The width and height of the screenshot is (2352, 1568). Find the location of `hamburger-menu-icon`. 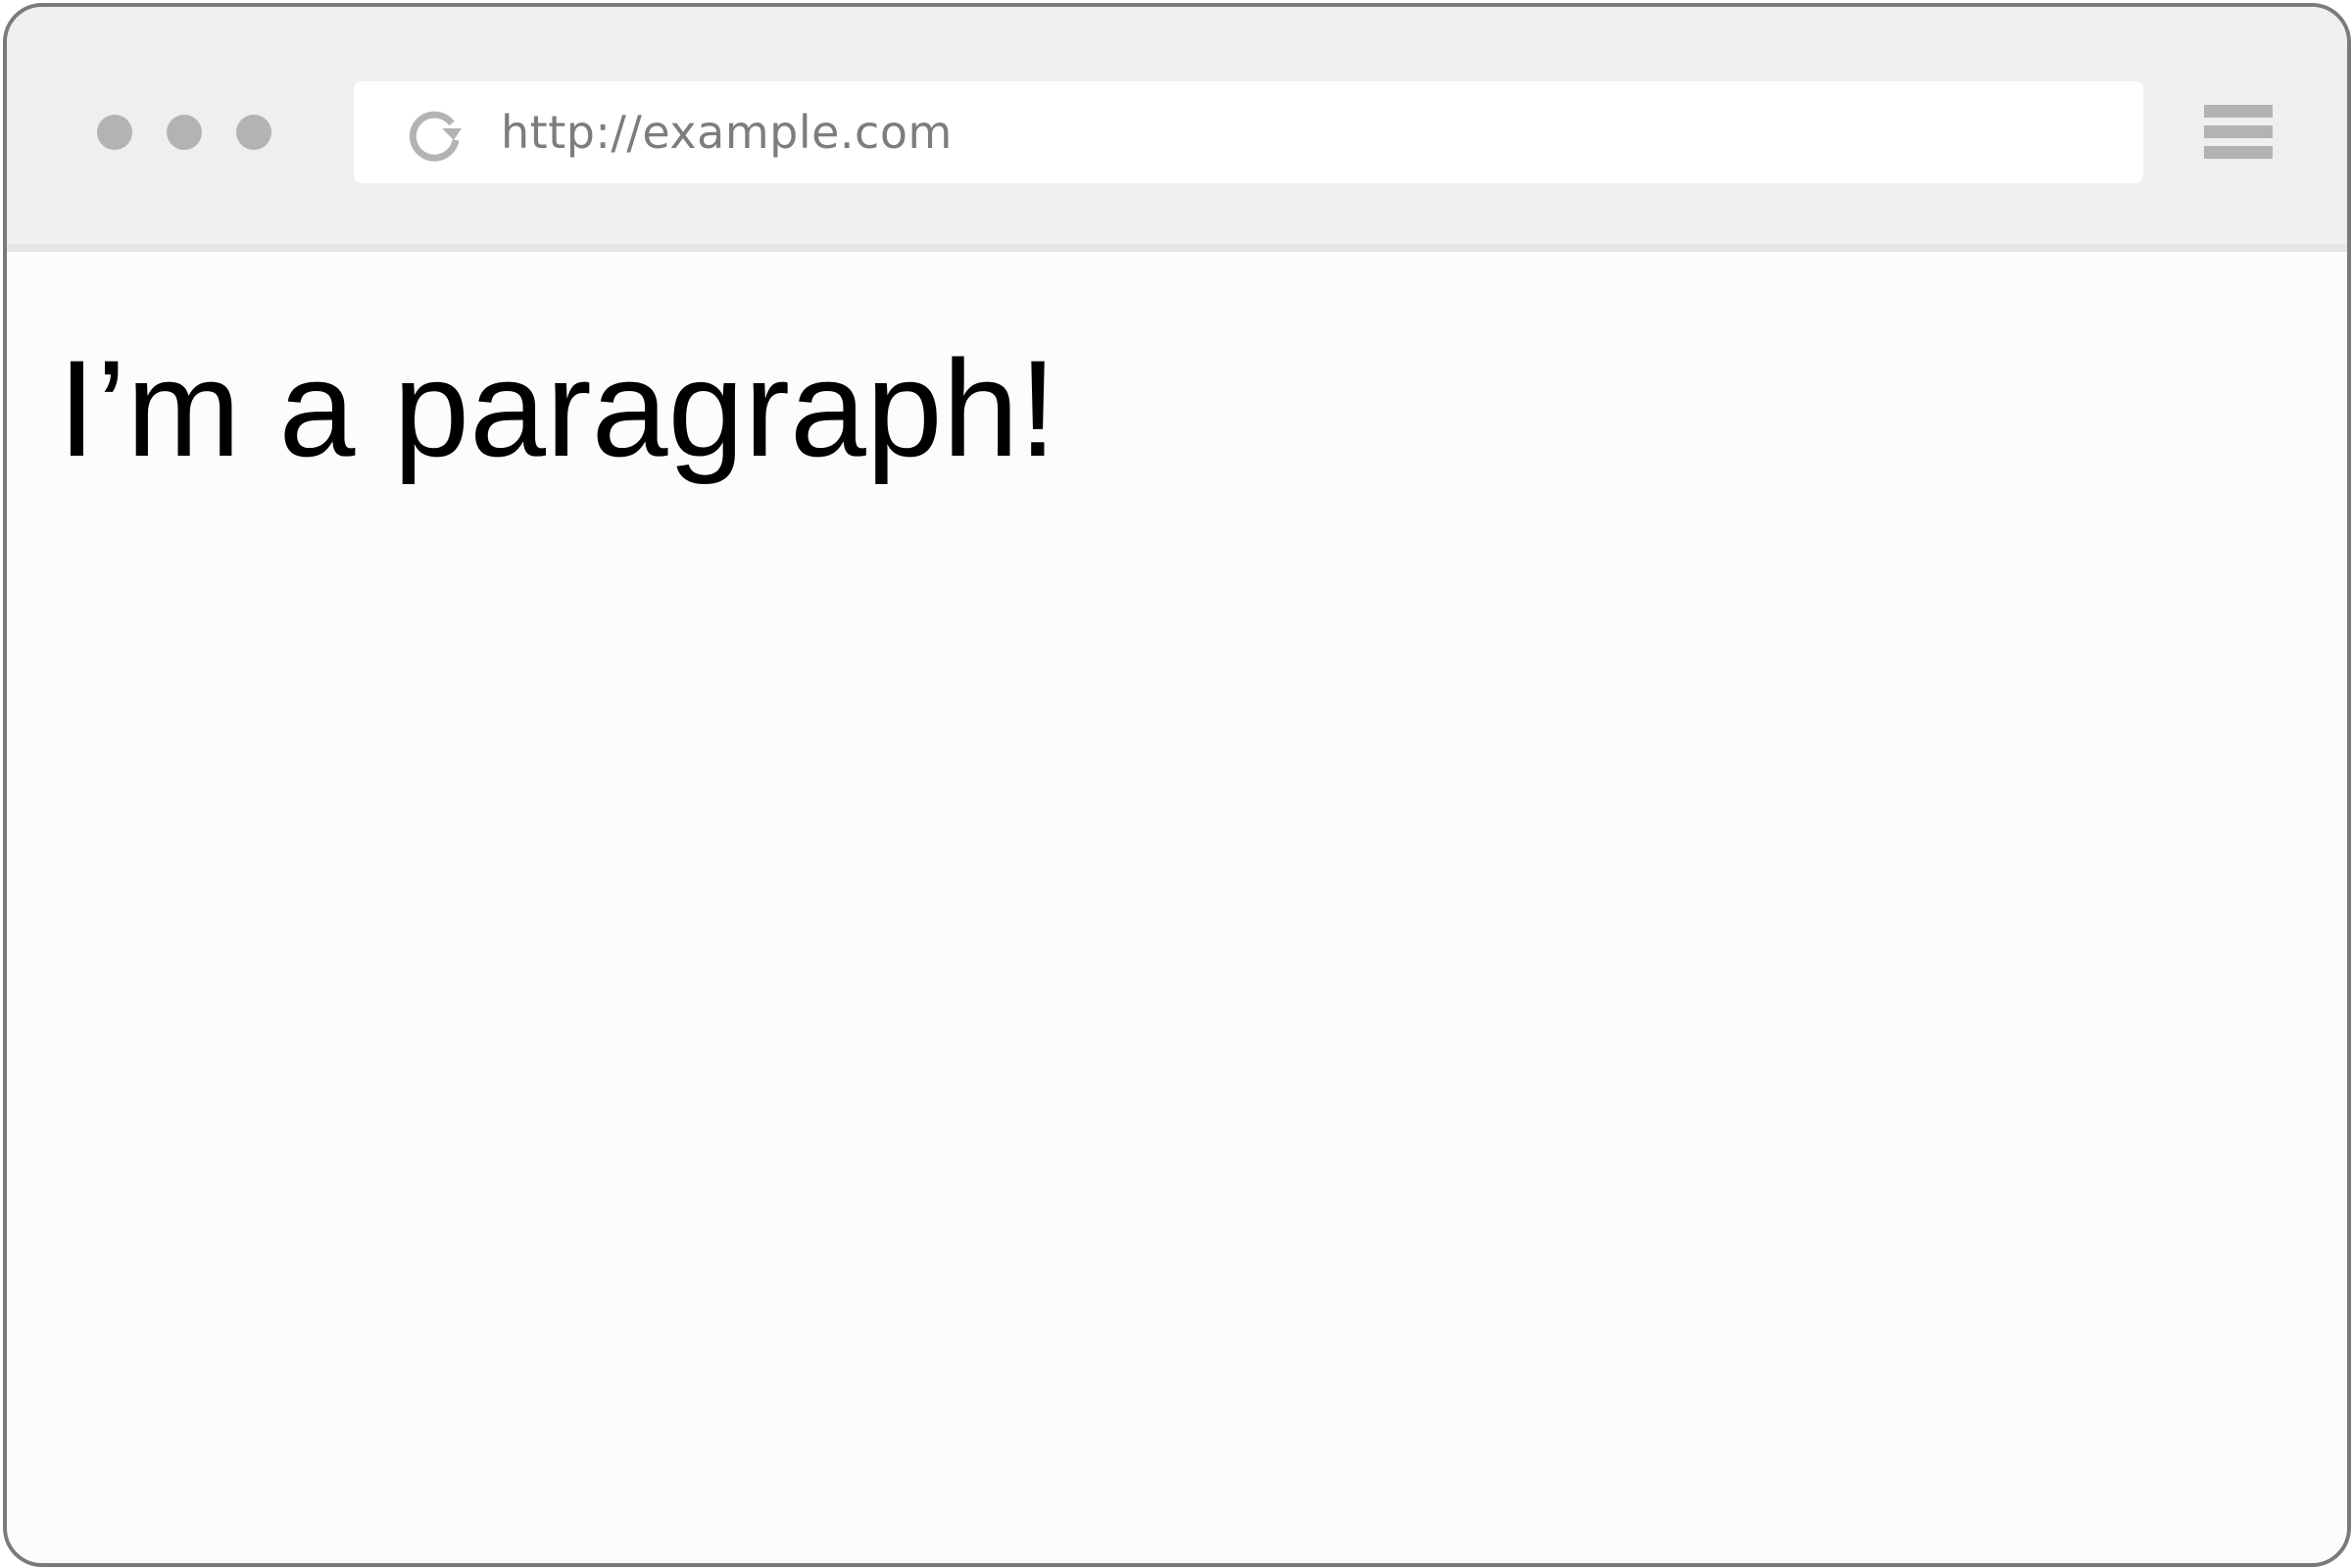

hamburger-menu-icon is located at coordinates (2238, 133).